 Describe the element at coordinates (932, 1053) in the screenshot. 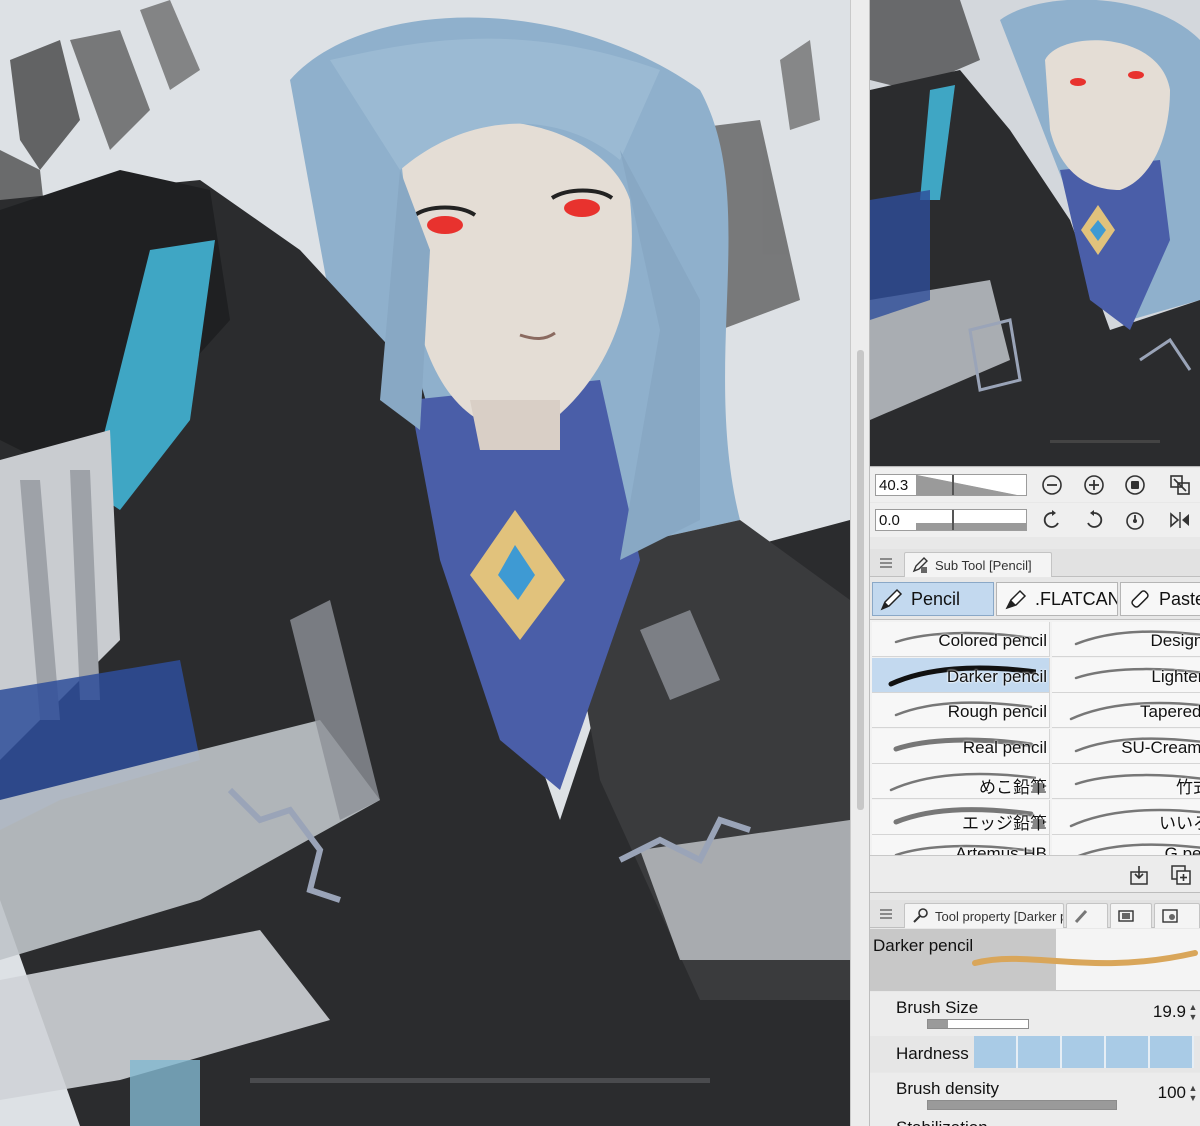

I see `hardness-label: Hardness` at that location.